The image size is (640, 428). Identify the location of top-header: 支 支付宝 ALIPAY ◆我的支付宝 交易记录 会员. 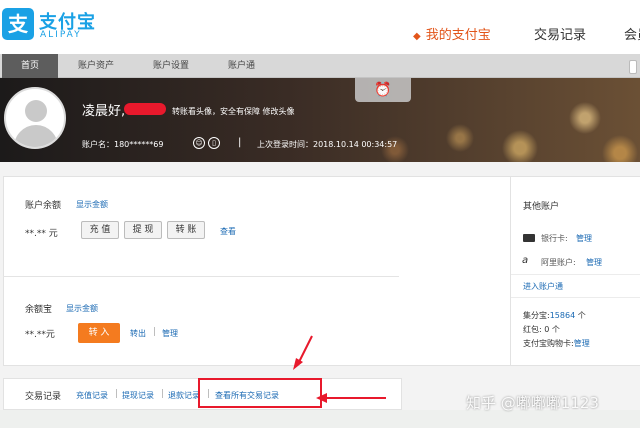
(320, 27).